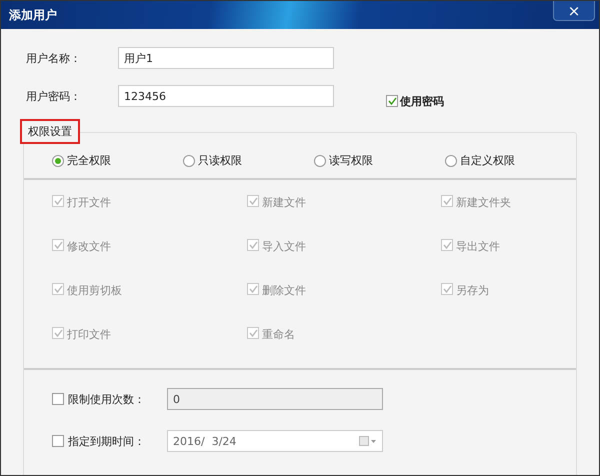  What do you see at coordinates (53, 96) in the screenshot?
I see `field-label: 用户密码：` at bounding box center [53, 96].